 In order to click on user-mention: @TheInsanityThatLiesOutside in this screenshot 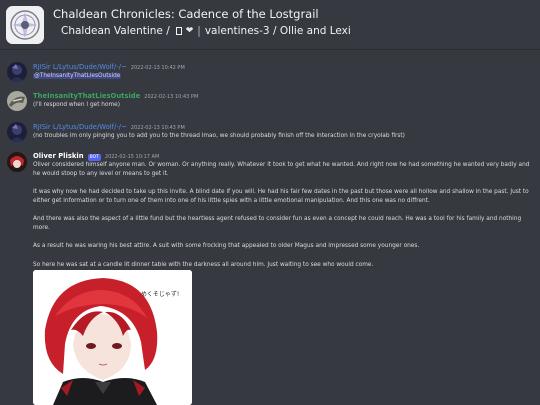, I will do `click(77, 76)`.